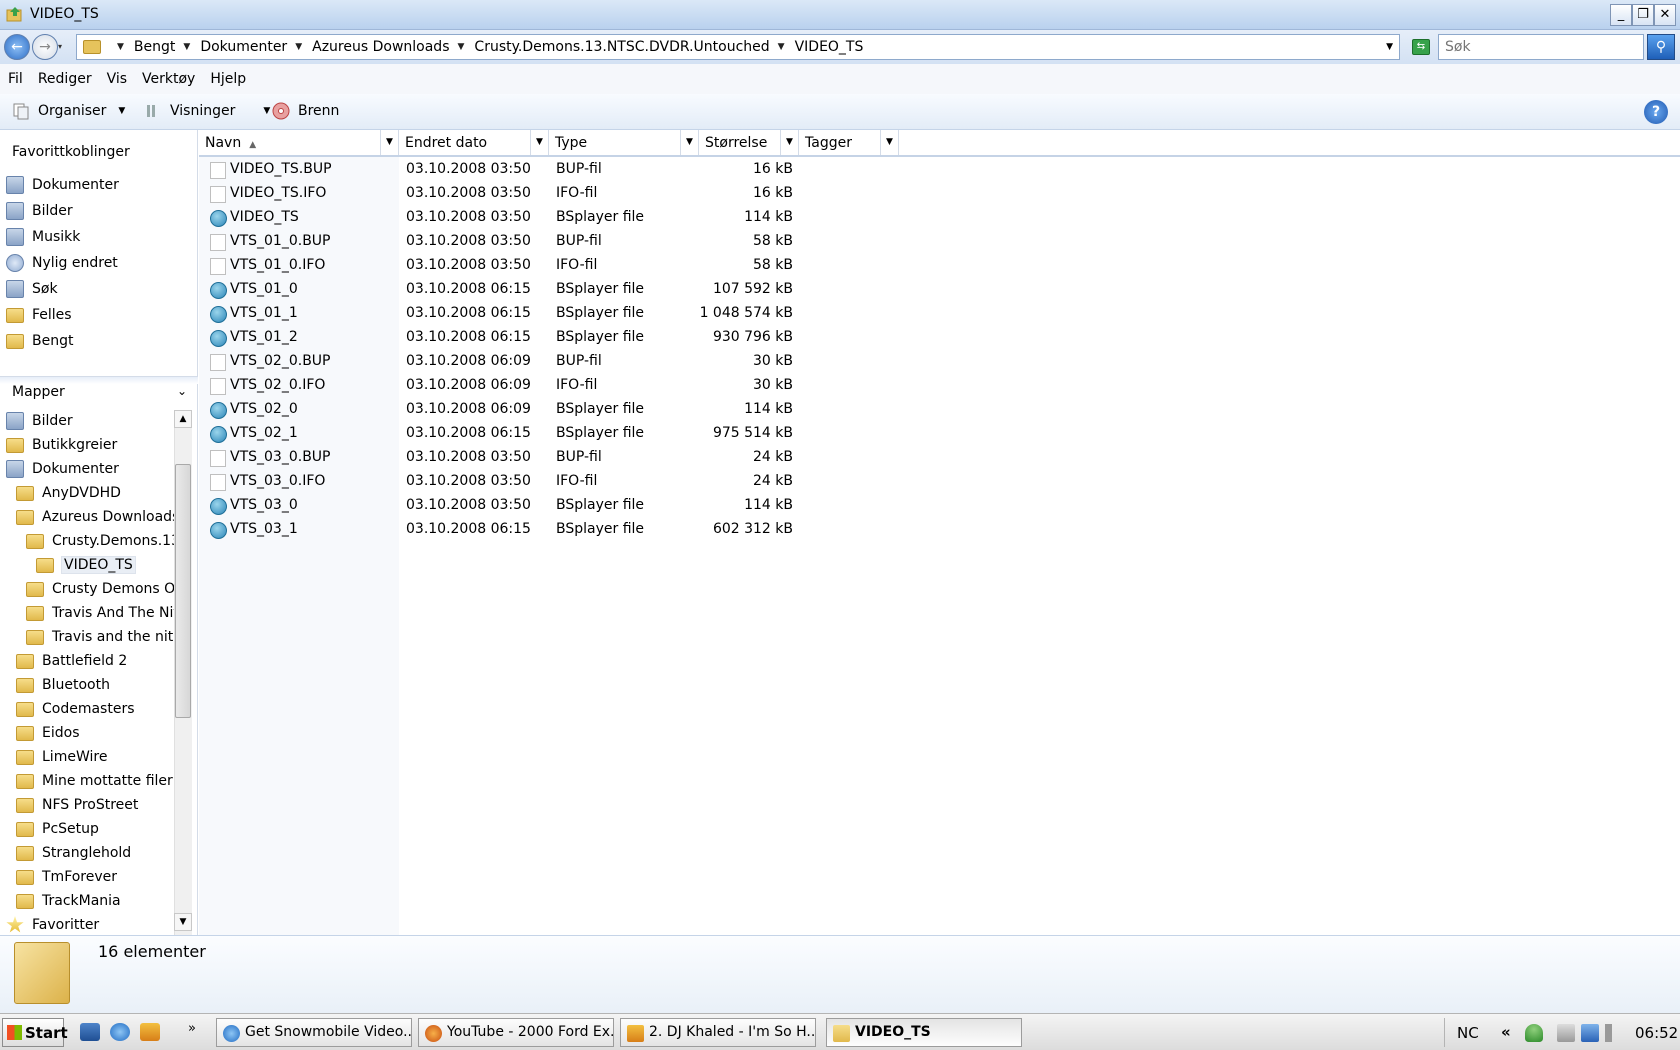 The image size is (1680, 1050). I want to click on menu-vis: Vis, so click(117, 79).